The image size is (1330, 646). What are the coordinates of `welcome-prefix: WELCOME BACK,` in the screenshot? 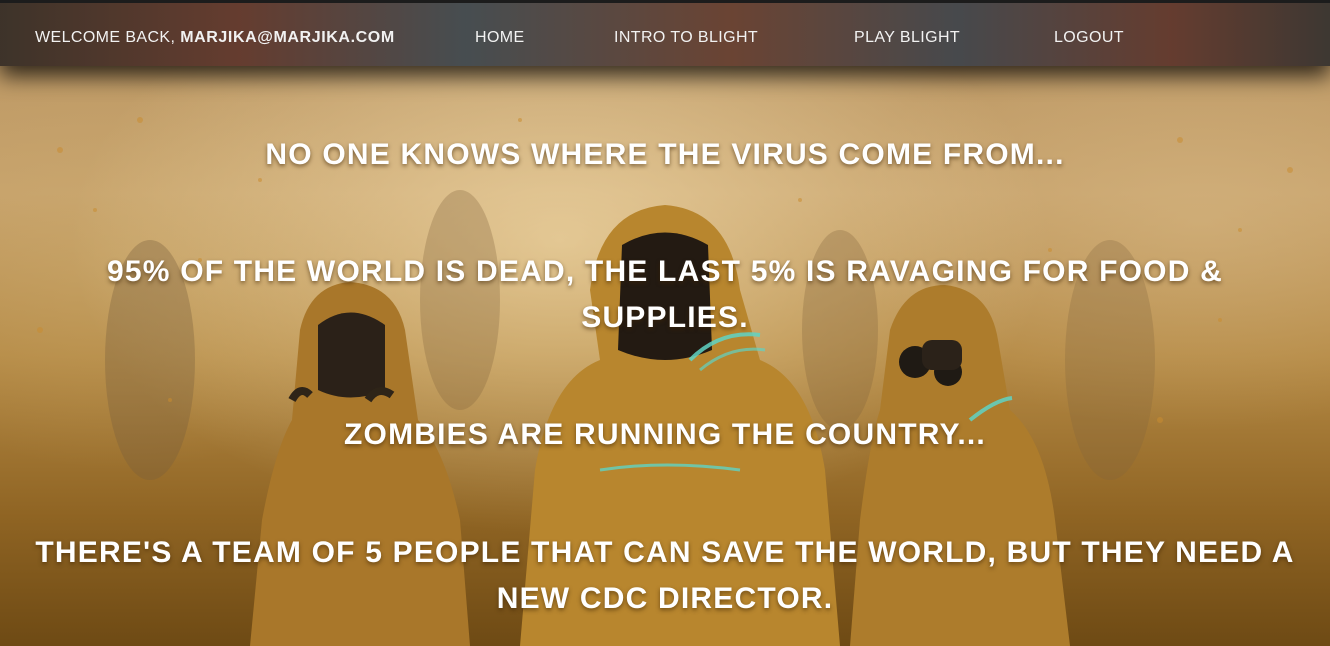 It's located at (108, 37).